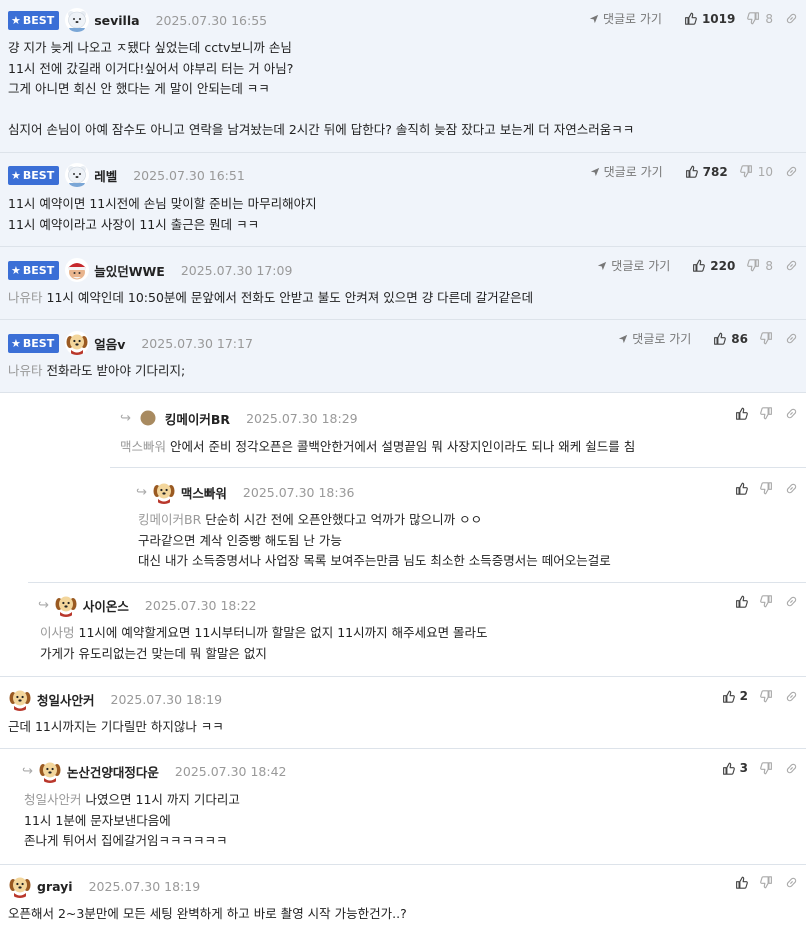 This screenshot has width=806, height=932. What do you see at coordinates (709, 19) in the screenshot?
I see `like-button: 1019` at bounding box center [709, 19].